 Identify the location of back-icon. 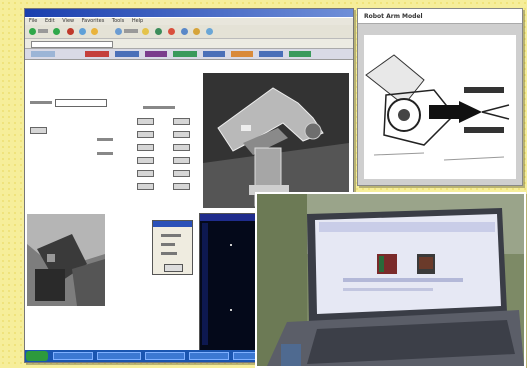
(32, 31).